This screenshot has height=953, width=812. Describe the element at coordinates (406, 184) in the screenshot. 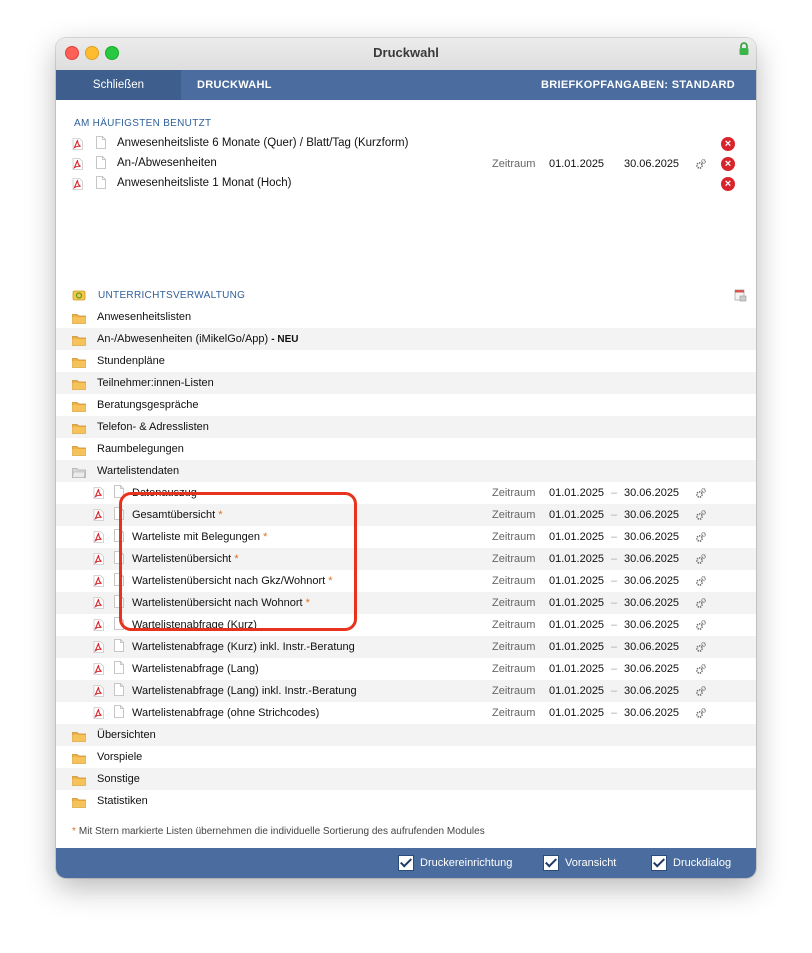

I see `favorite-item: Anwesenheitsliste 1 Monat (Hoch) ×` at that location.